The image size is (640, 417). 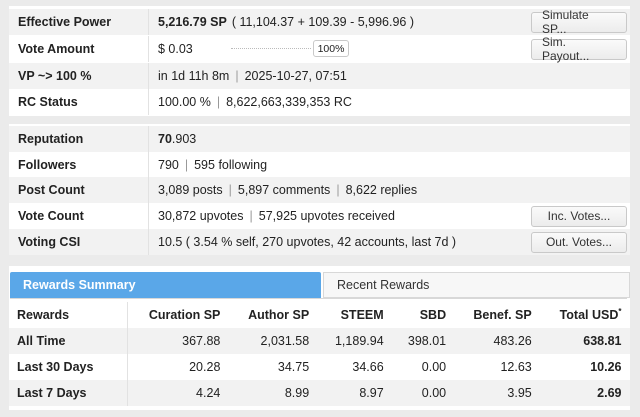 I want to click on period-cell: All Time, so click(x=68, y=341).